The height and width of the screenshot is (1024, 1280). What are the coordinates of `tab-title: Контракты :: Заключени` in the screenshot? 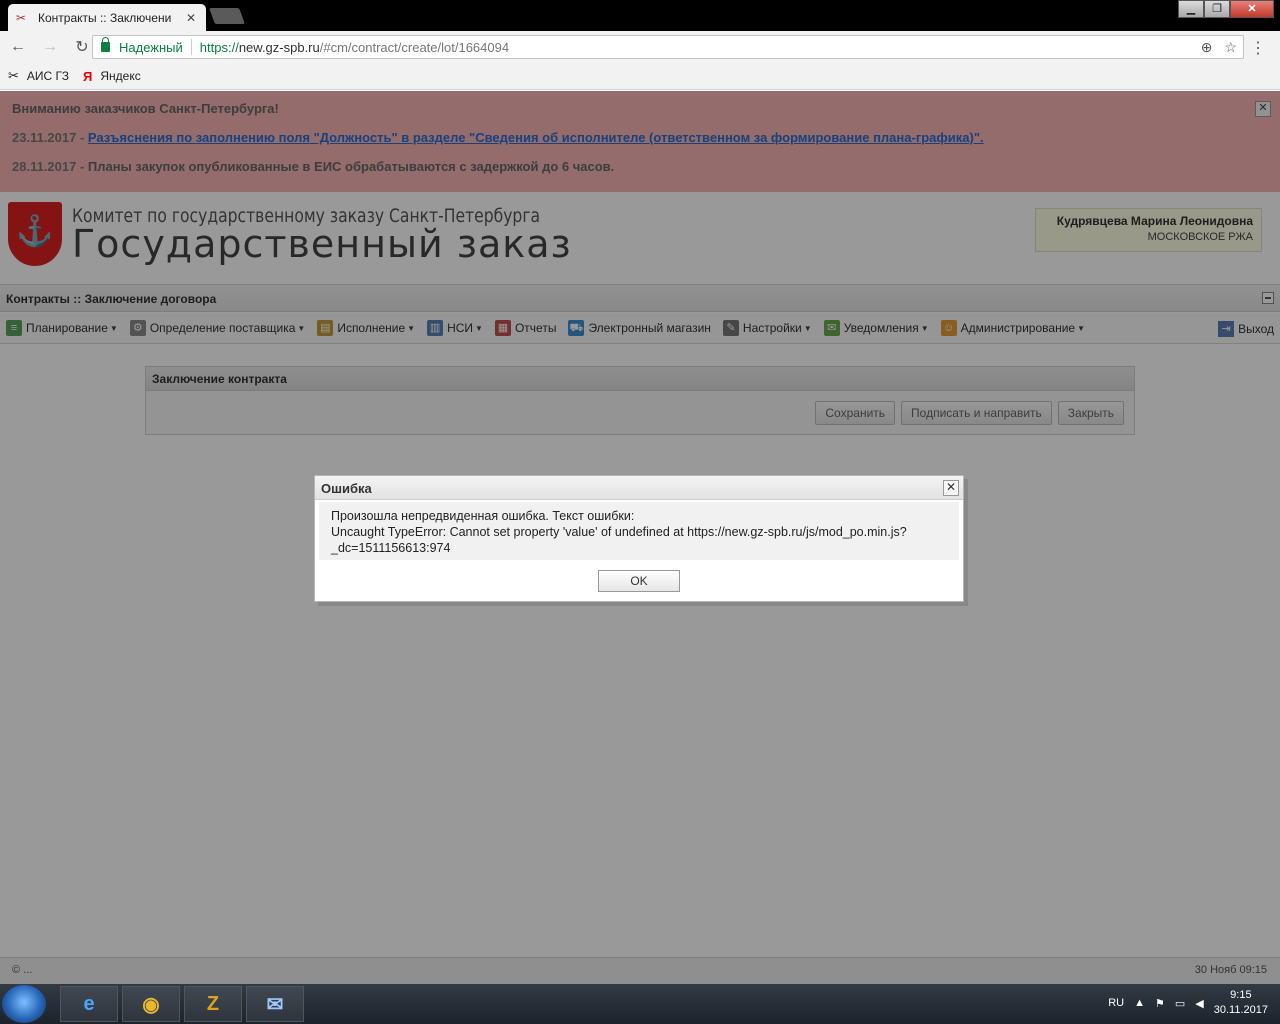 It's located at (105, 17).